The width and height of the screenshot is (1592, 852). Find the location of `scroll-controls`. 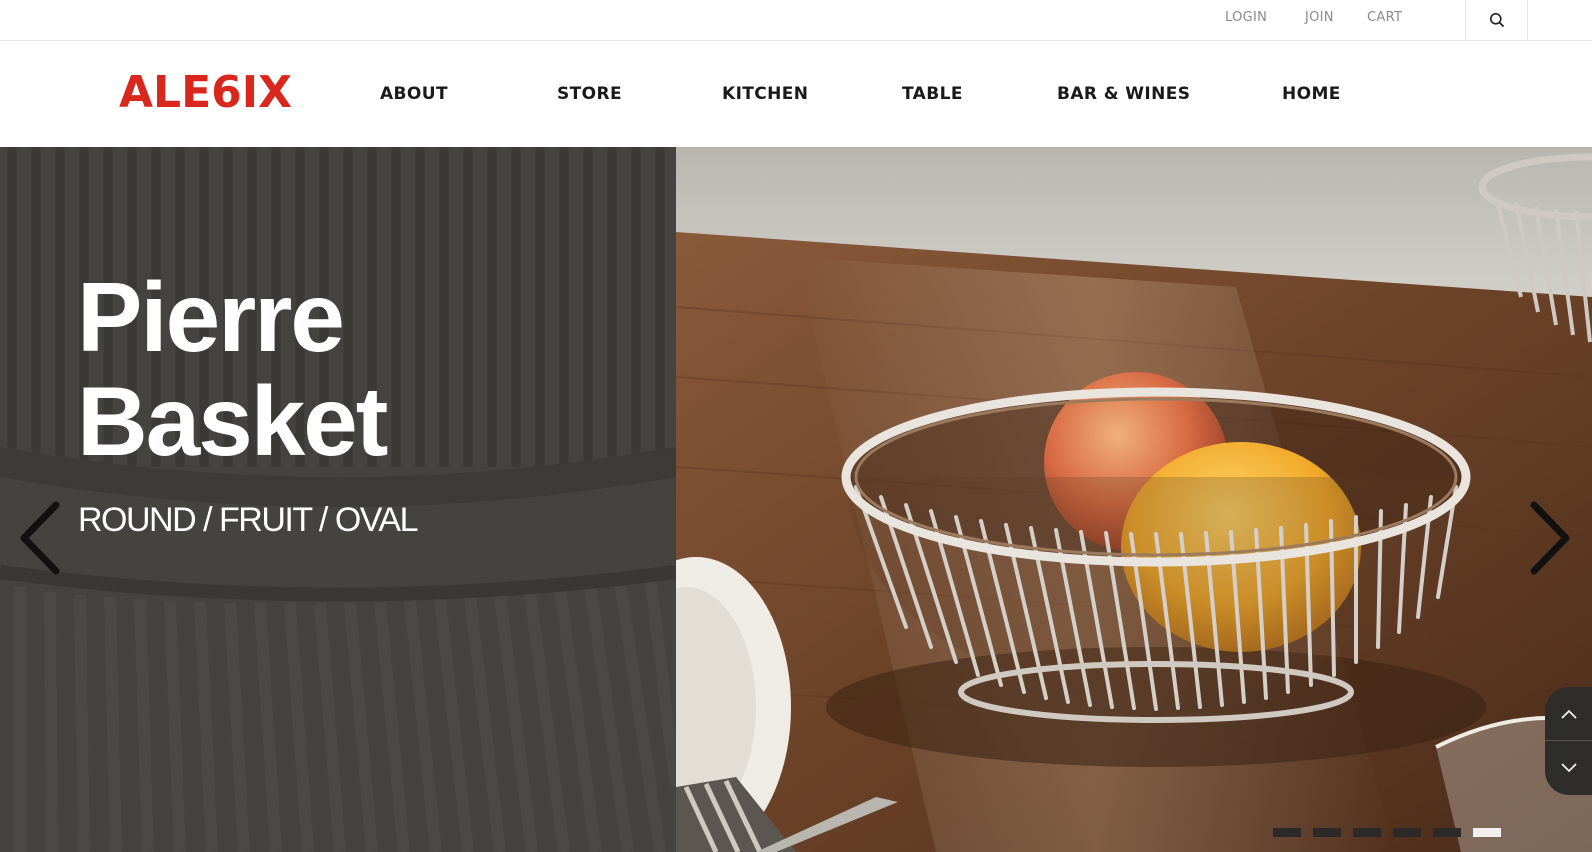

scroll-controls is located at coordinates (1568, 741).